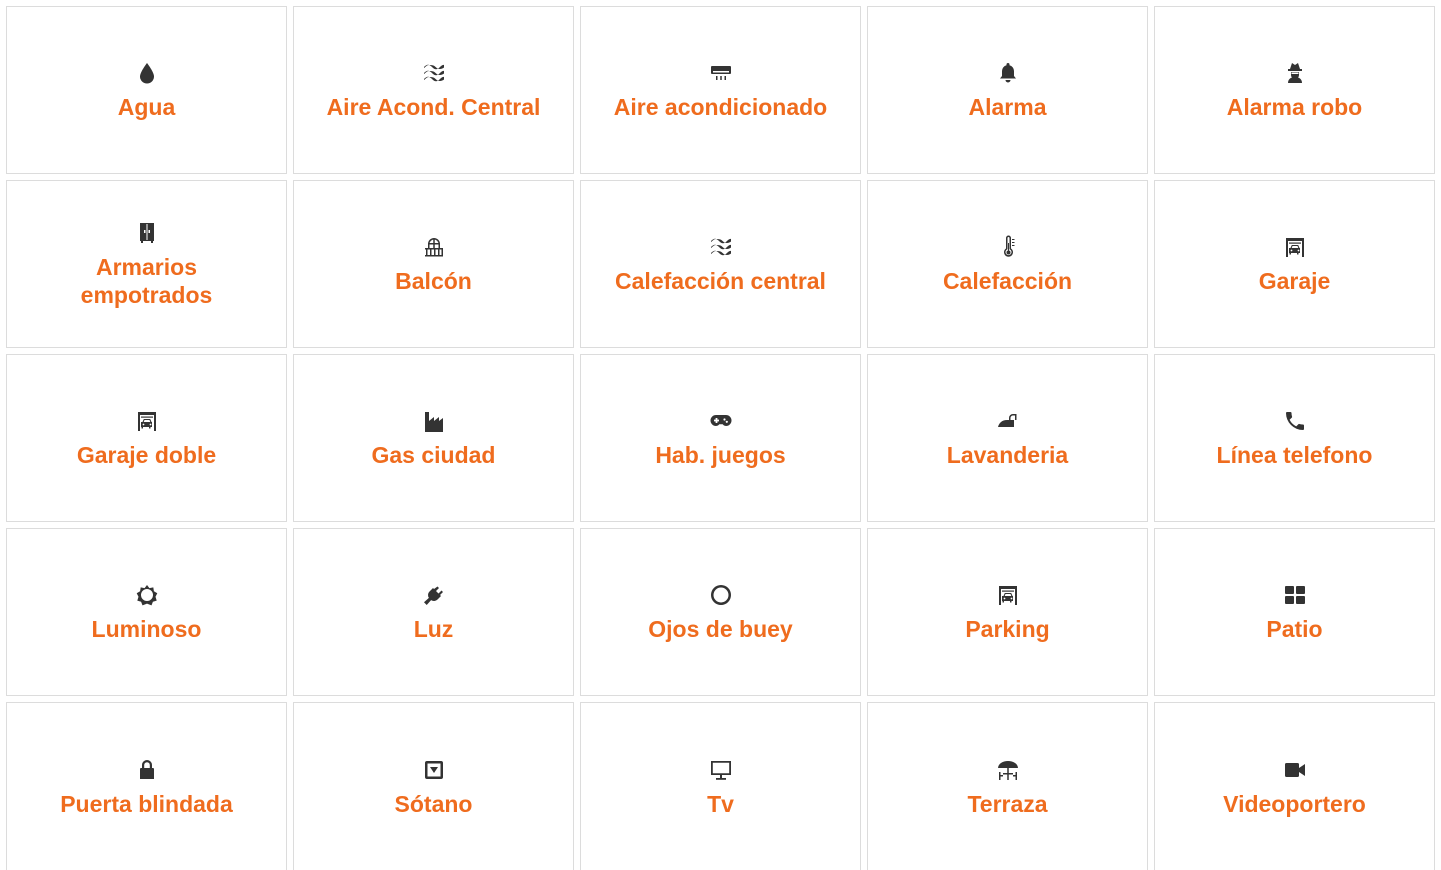 The width and height of the screenshot is (1441, 870). I want to click on amenity-label: Sótano, so click(433, 803).